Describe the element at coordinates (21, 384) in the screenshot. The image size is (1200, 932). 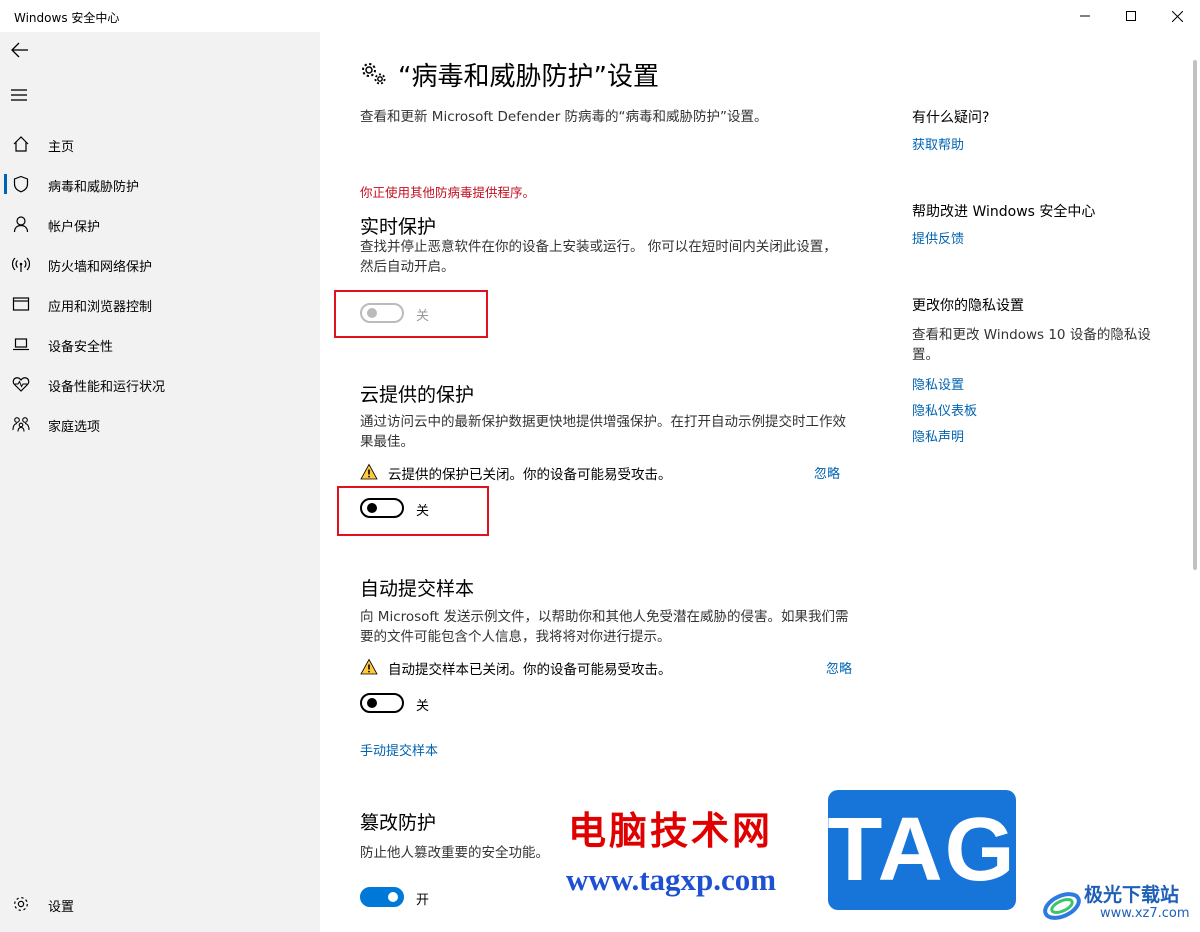
I see `heart-pulse-icon` at that location.